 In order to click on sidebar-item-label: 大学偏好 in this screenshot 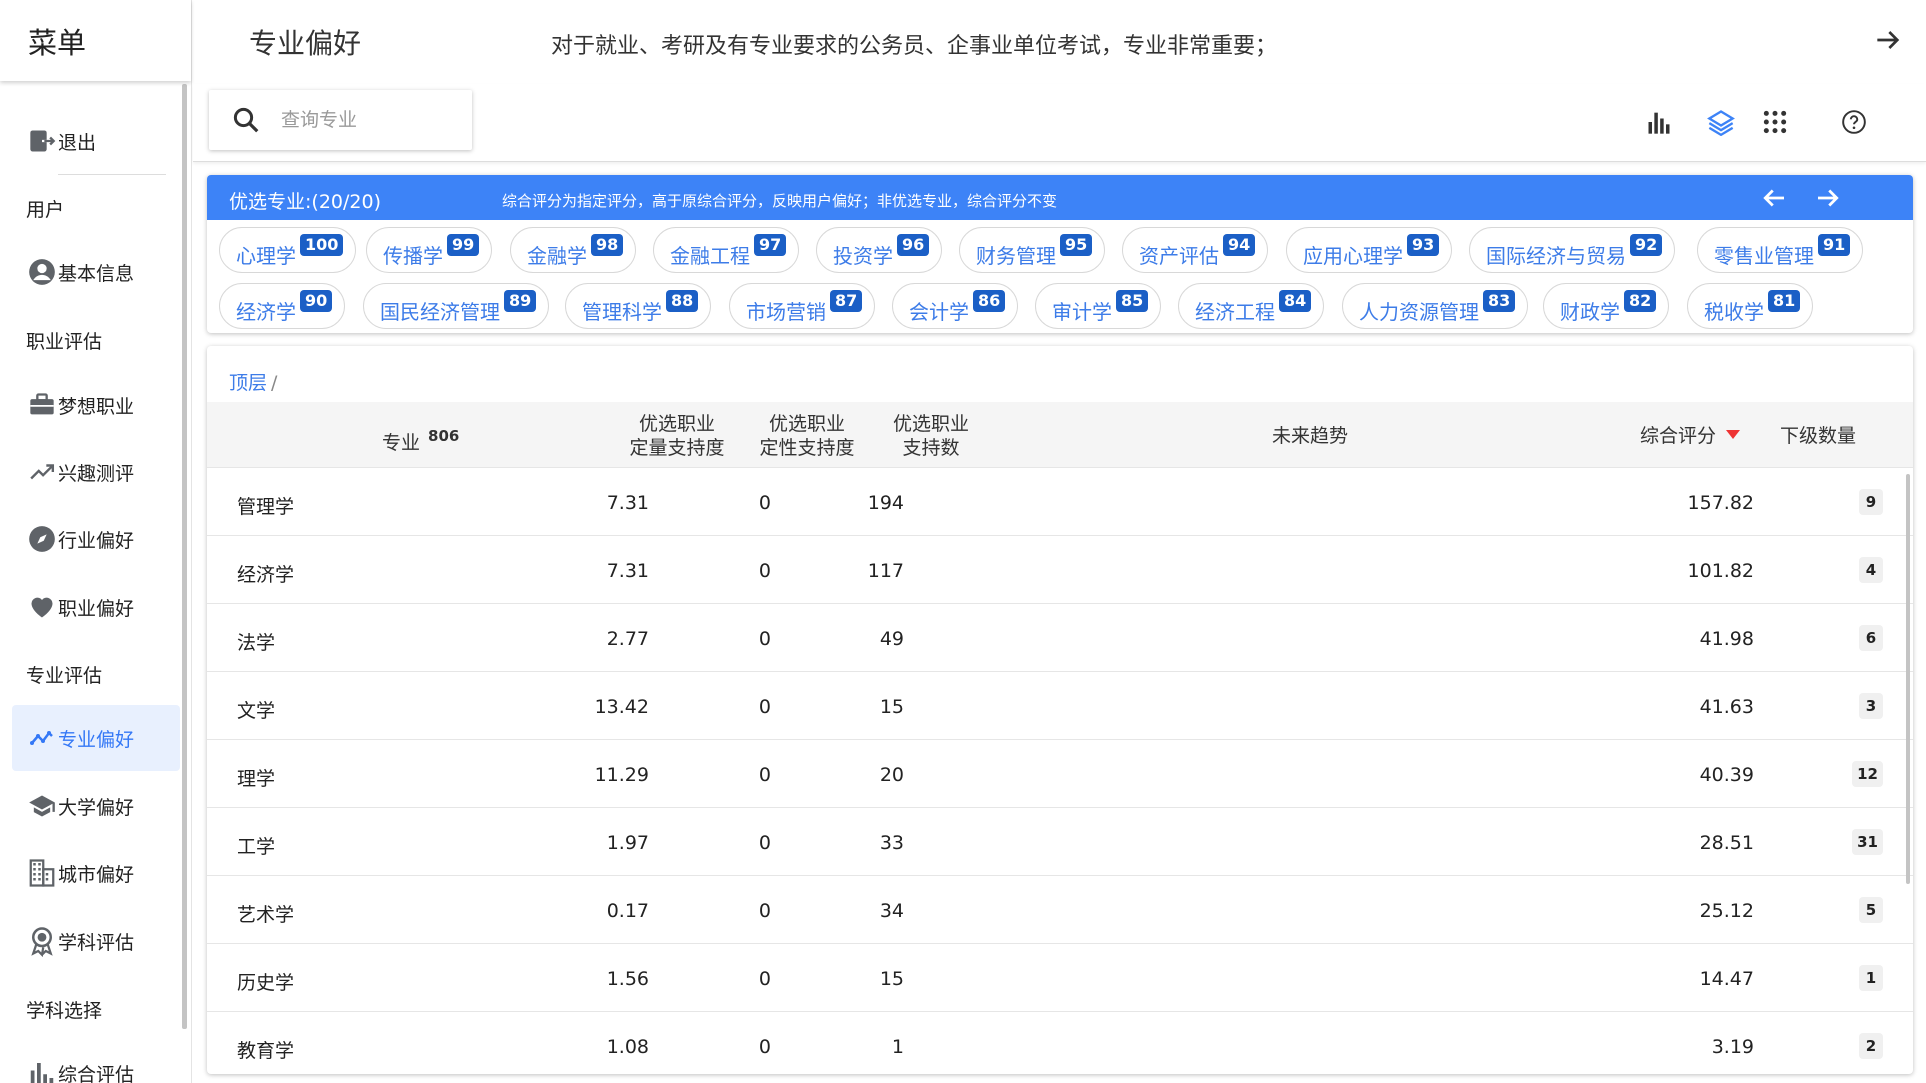, I will do `click(96, 807)`.